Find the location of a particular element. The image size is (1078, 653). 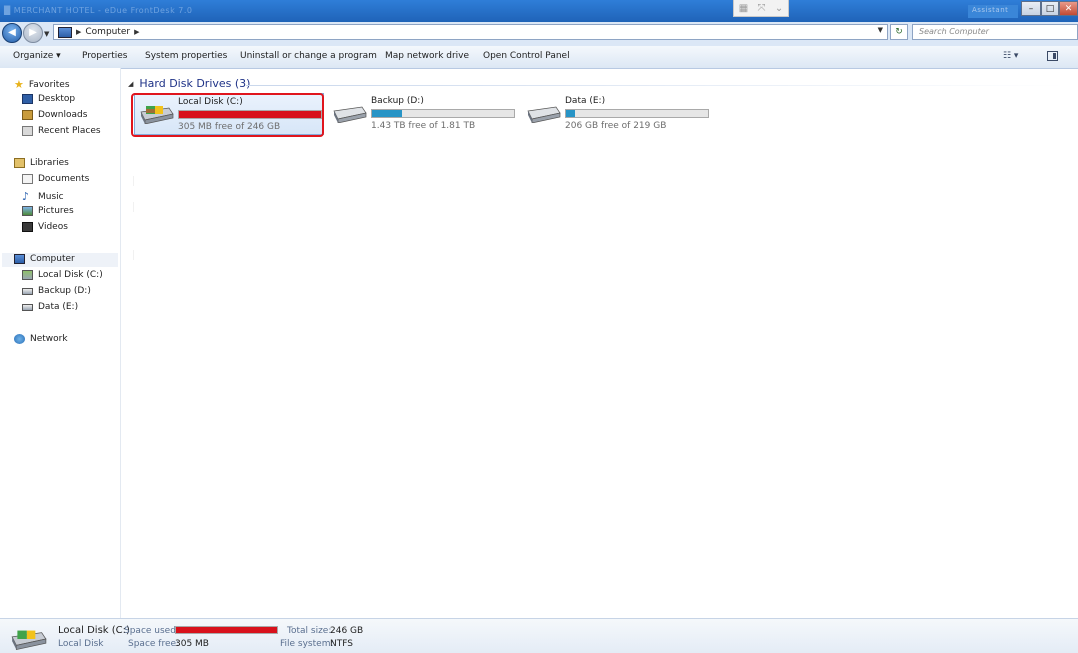

open-control-panel-button: Open Control Panel is located at coordinates (526, 56).